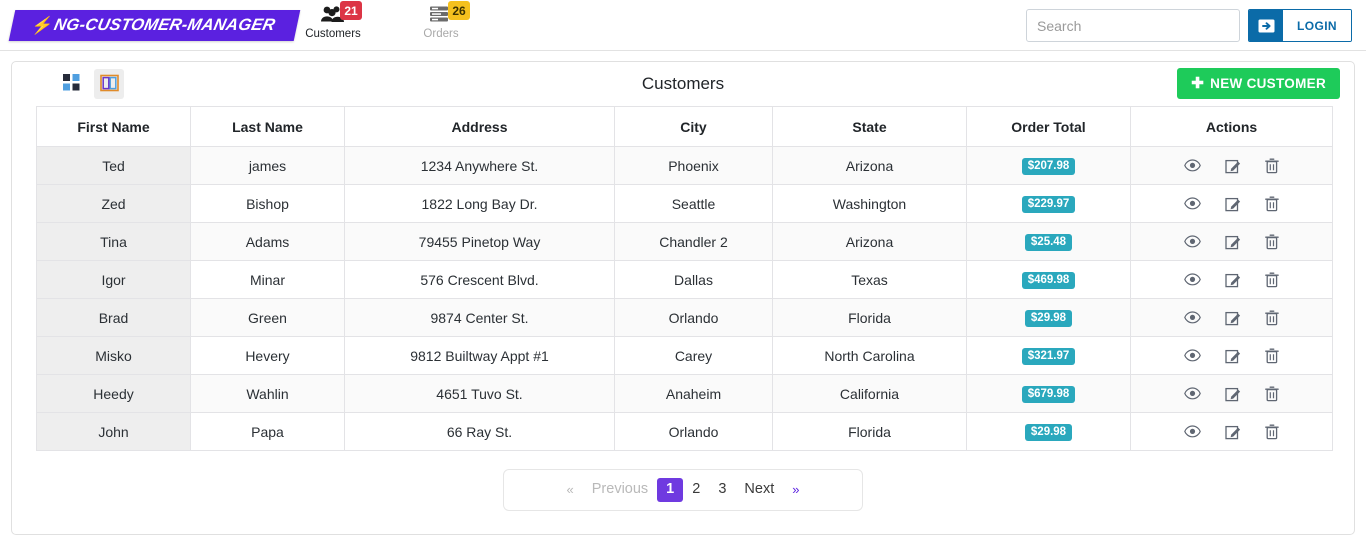 The height and width of the screenshot is (553, 1366). Describe the element at coordinates (1048, 431) in the screenshot. I see `cell-order-total: $29.98` at that location.